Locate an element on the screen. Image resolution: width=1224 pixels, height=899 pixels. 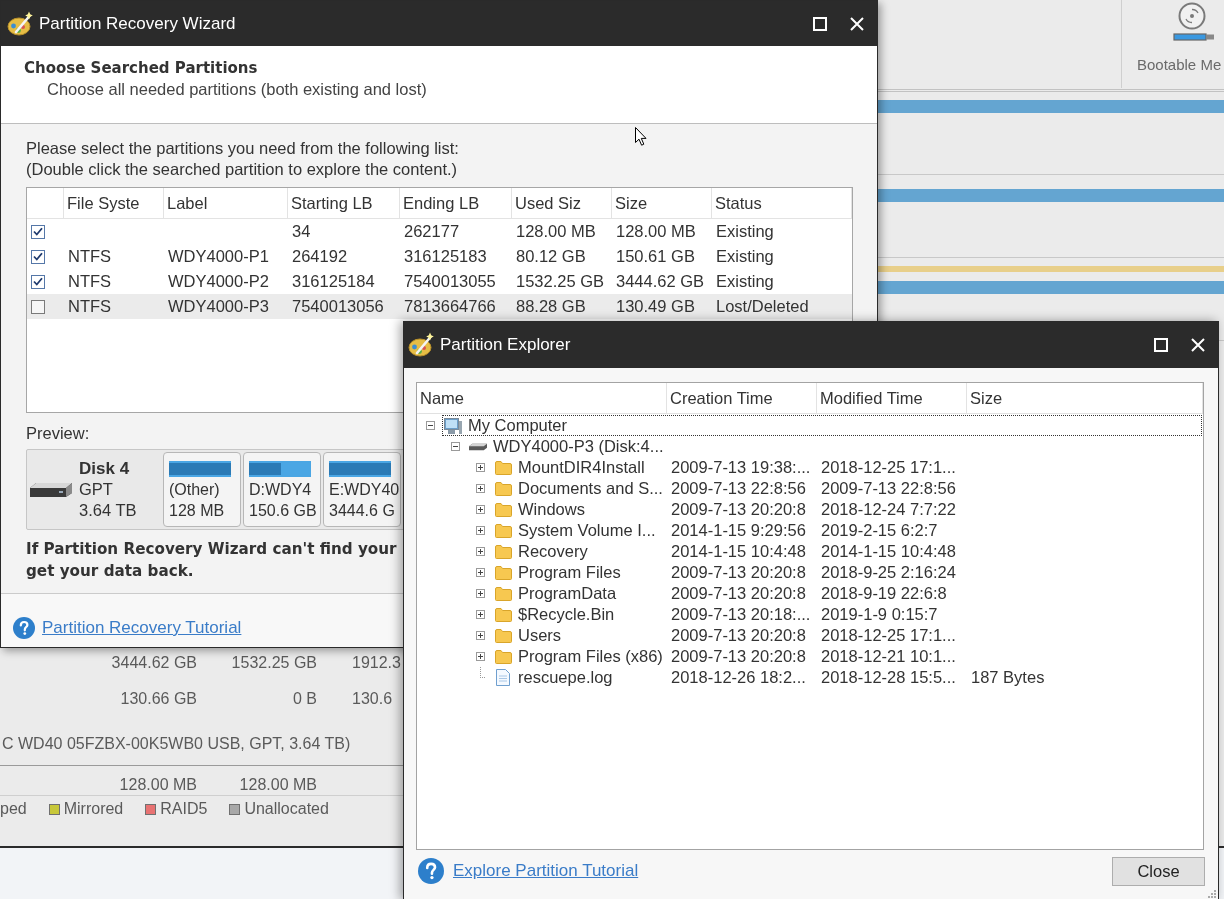
resize-grip-icon is located at coordinates (1212, 894).